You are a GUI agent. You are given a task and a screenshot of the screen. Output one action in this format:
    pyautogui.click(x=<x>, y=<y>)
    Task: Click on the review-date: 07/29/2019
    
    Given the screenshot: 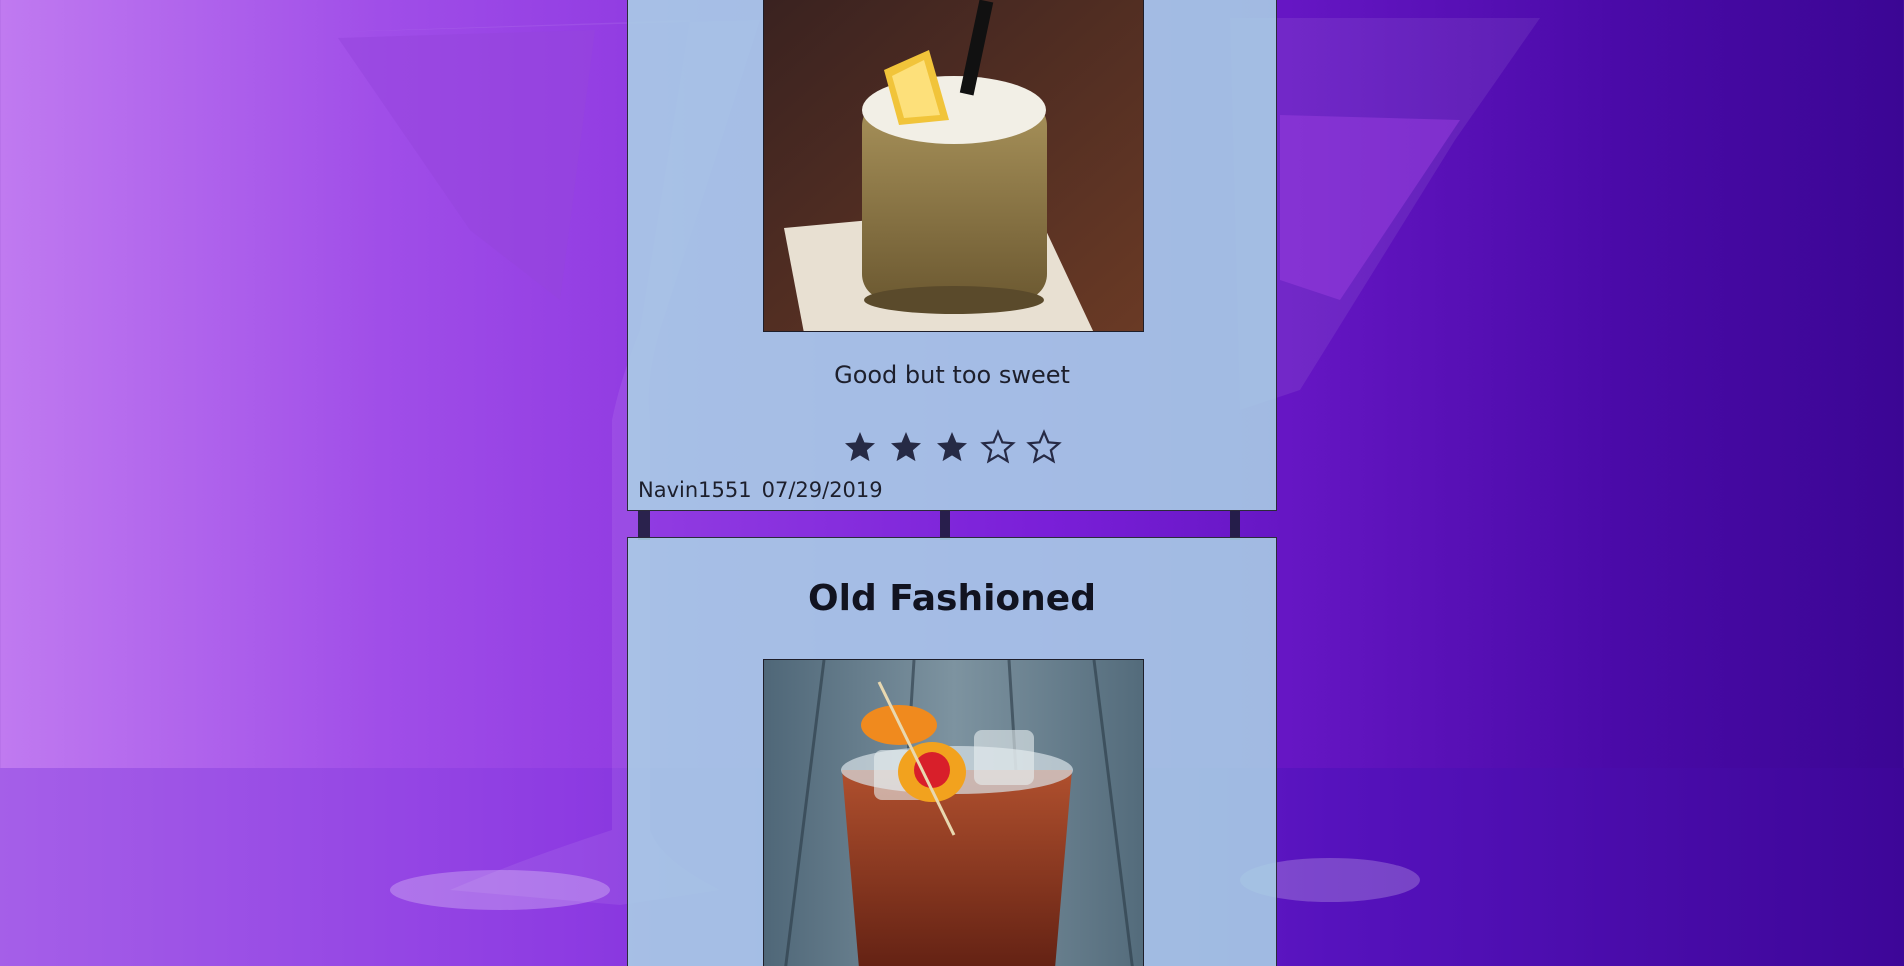 What is the action you would take?
    pyautogui.click(x=822, y=490)
    